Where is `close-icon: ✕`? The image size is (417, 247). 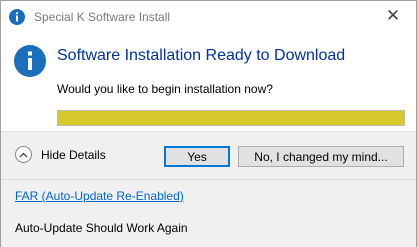
close-icon: ✕ is located at coordinates (393, 15).